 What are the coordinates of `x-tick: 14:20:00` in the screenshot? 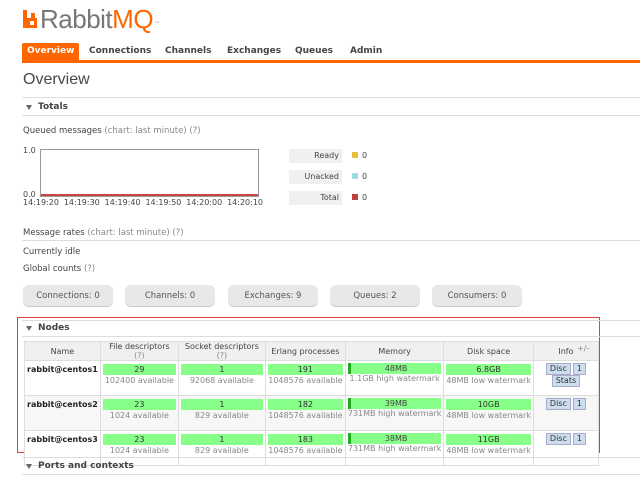 It's located at (204, 202).